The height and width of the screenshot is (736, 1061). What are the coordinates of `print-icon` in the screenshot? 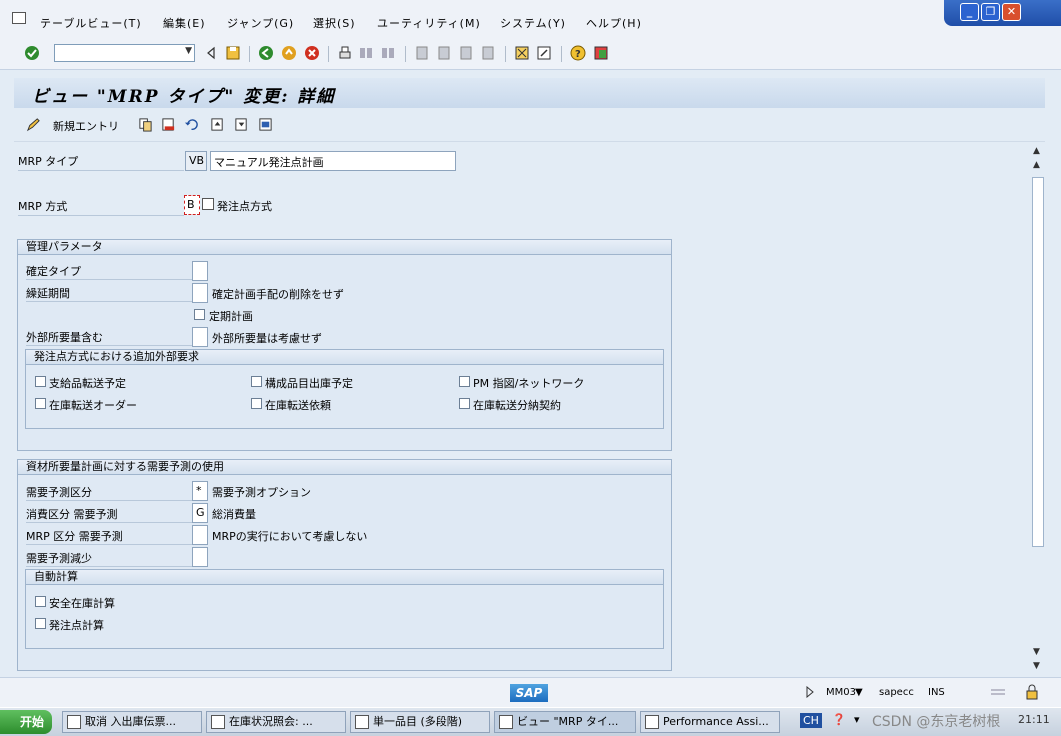 It's located at (345, 53).